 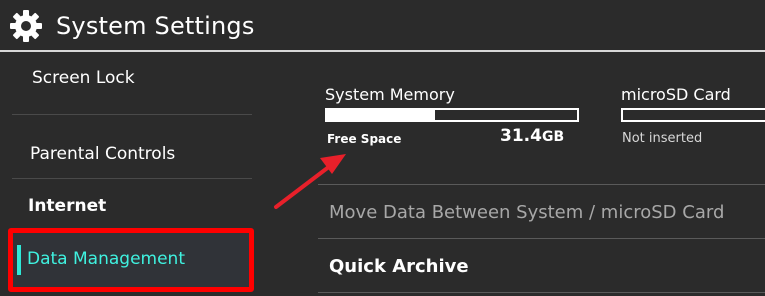 I want to click on system-memory-title: System Memory, so click(x=390, y=94).